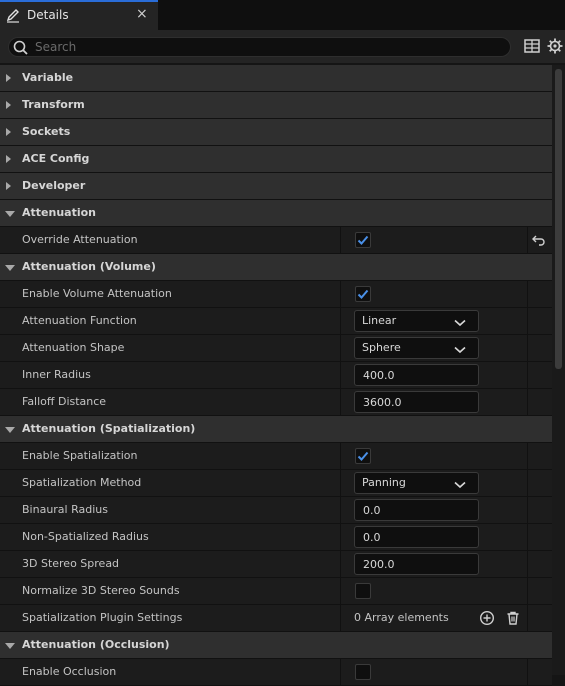  Describe the element at coordinates (48, 15) in the screenshot. I see `tab-title: Details` at that location.